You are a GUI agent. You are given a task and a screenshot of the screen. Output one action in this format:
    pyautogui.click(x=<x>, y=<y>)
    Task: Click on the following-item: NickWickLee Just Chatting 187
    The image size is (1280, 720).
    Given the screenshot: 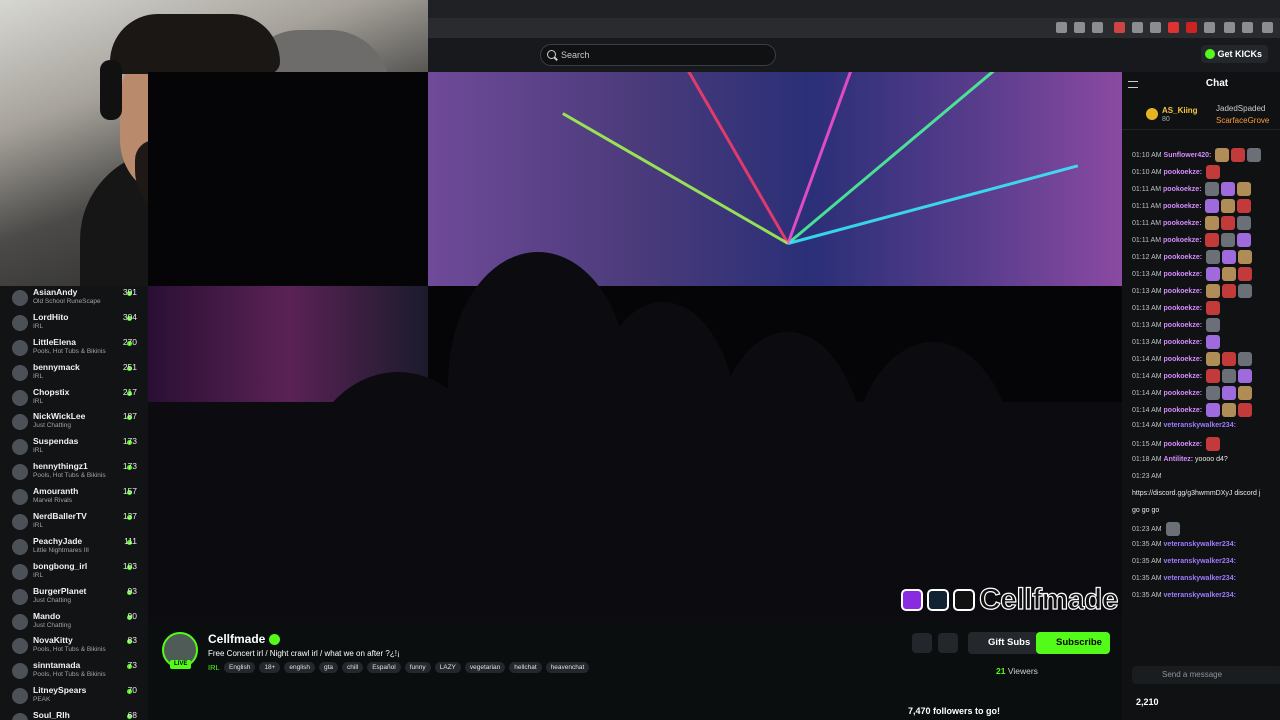 What is the action you would take?
    pyautogui.click(x=74, y=422)
    